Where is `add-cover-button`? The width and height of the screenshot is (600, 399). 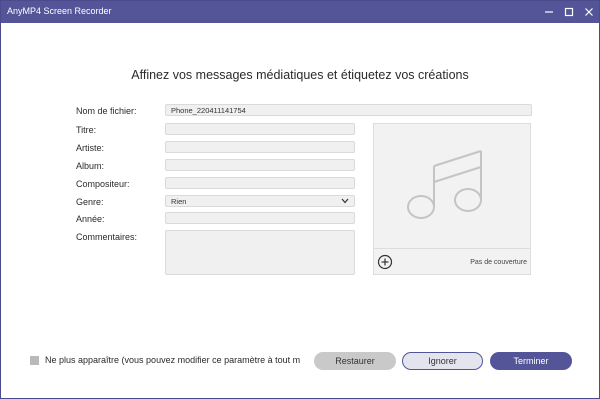 add-cover-button is located at coordinates (385, 262).